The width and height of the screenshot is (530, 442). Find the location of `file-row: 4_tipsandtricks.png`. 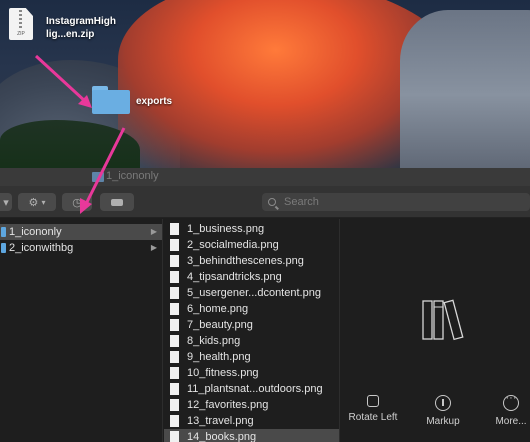

file-row: 4_tipsandtricks.png is located at coordinates (251, 277).